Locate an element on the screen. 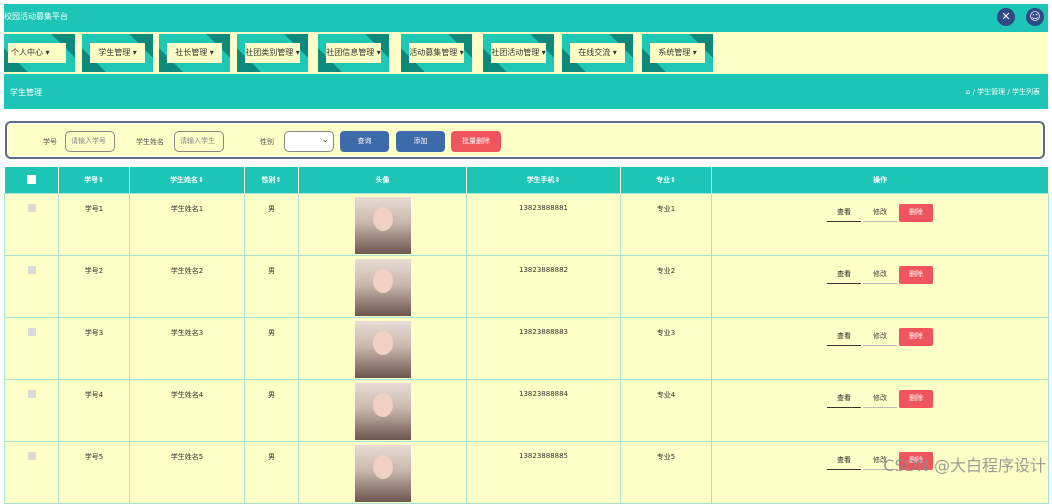 The height and width of the screenshot is (504, 1052). col-actions: 操作 is located at coordinates (880, 180).